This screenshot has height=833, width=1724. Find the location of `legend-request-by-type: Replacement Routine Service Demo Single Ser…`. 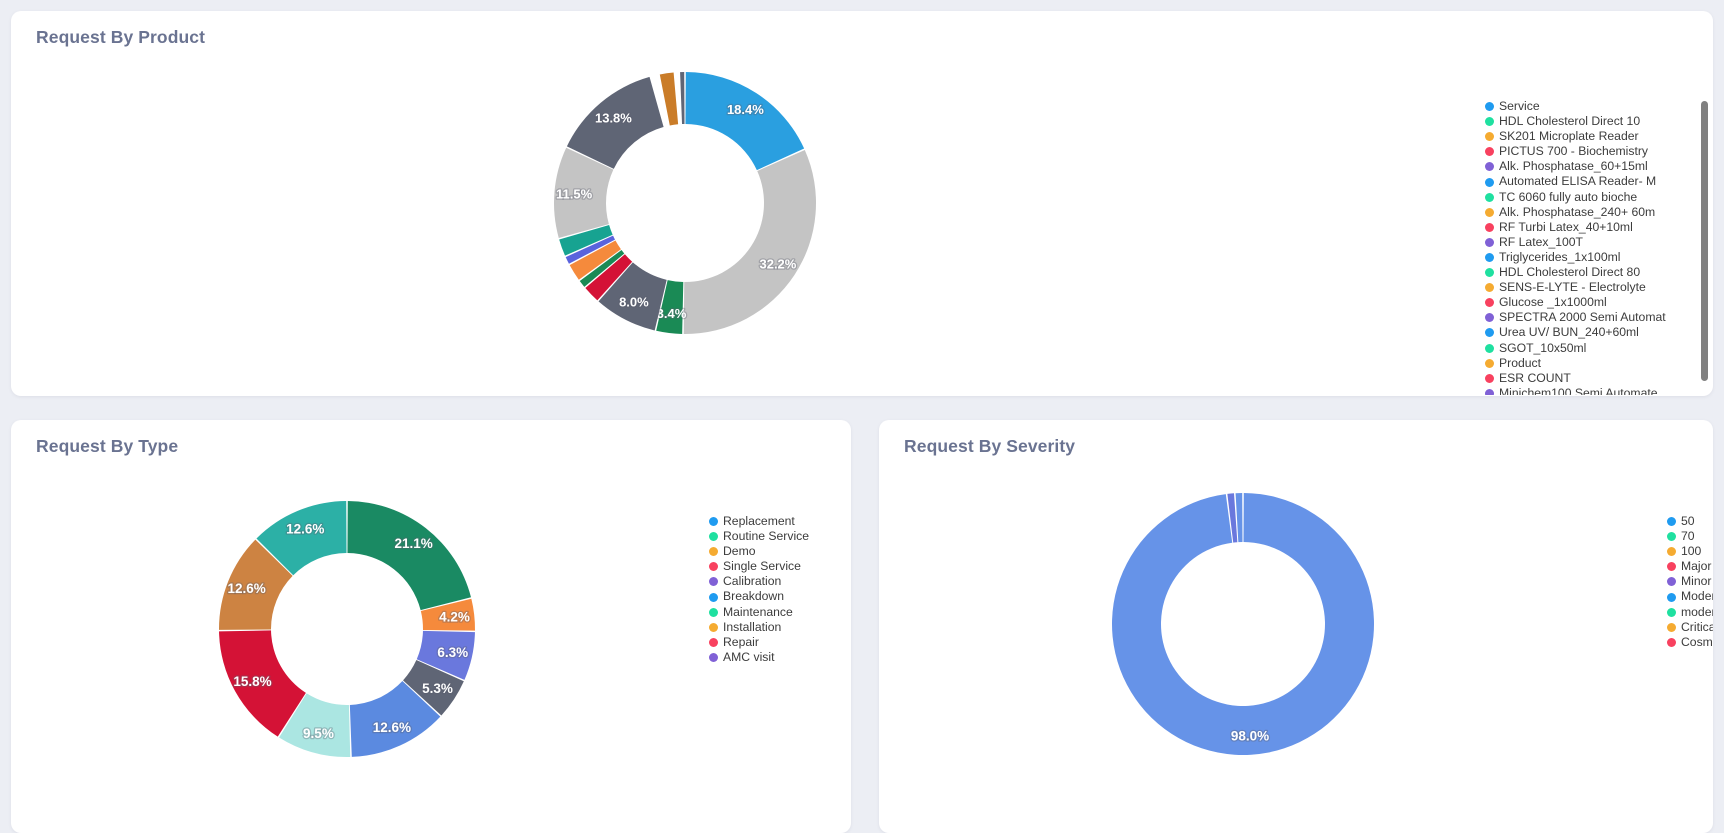

legend-request-by-type: Replacement Routine Service Demo Single Ser… is located at coordinates (759, 589).